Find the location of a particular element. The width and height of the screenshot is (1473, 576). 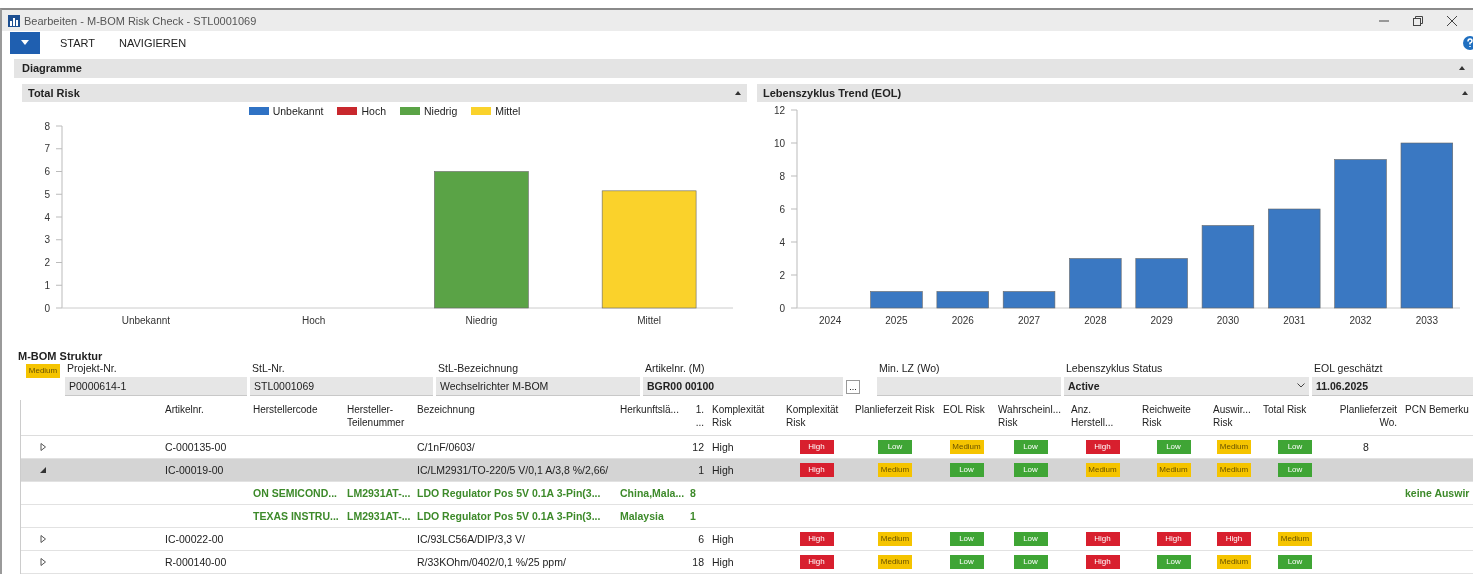

input-field: STL0001069 is located at coordinates (341, 386).